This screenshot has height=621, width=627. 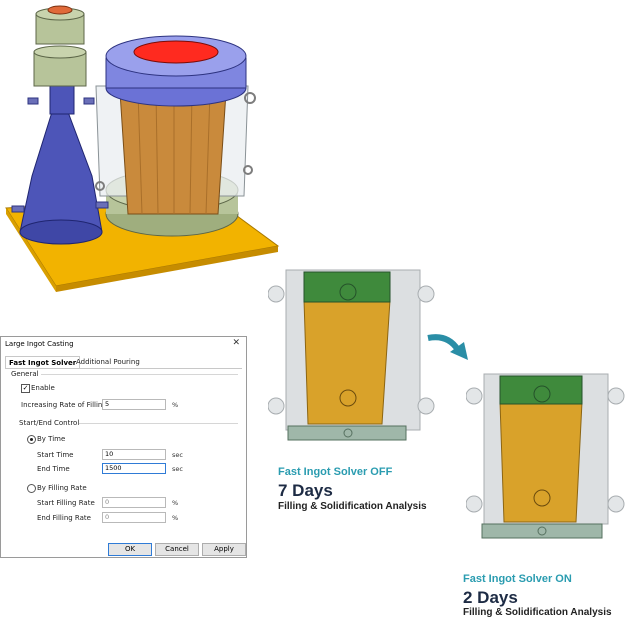 I want to click on start-time-label: Start Time, so click(x=55, y=455).